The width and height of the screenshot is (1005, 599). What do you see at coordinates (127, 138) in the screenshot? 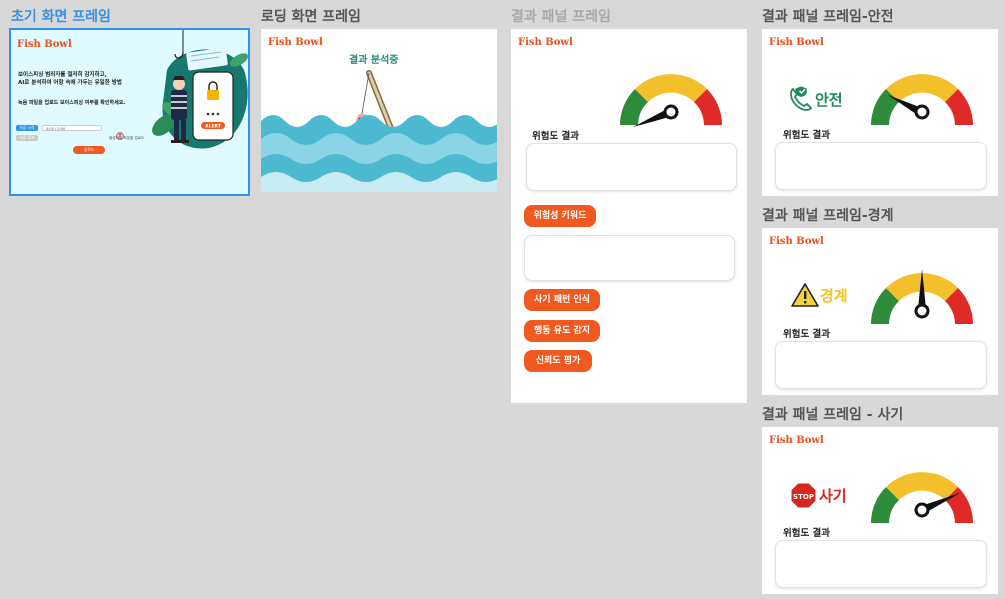
I see `upload-hint: 음성파일 파일을 업로드` at bounding box center [127, 138].